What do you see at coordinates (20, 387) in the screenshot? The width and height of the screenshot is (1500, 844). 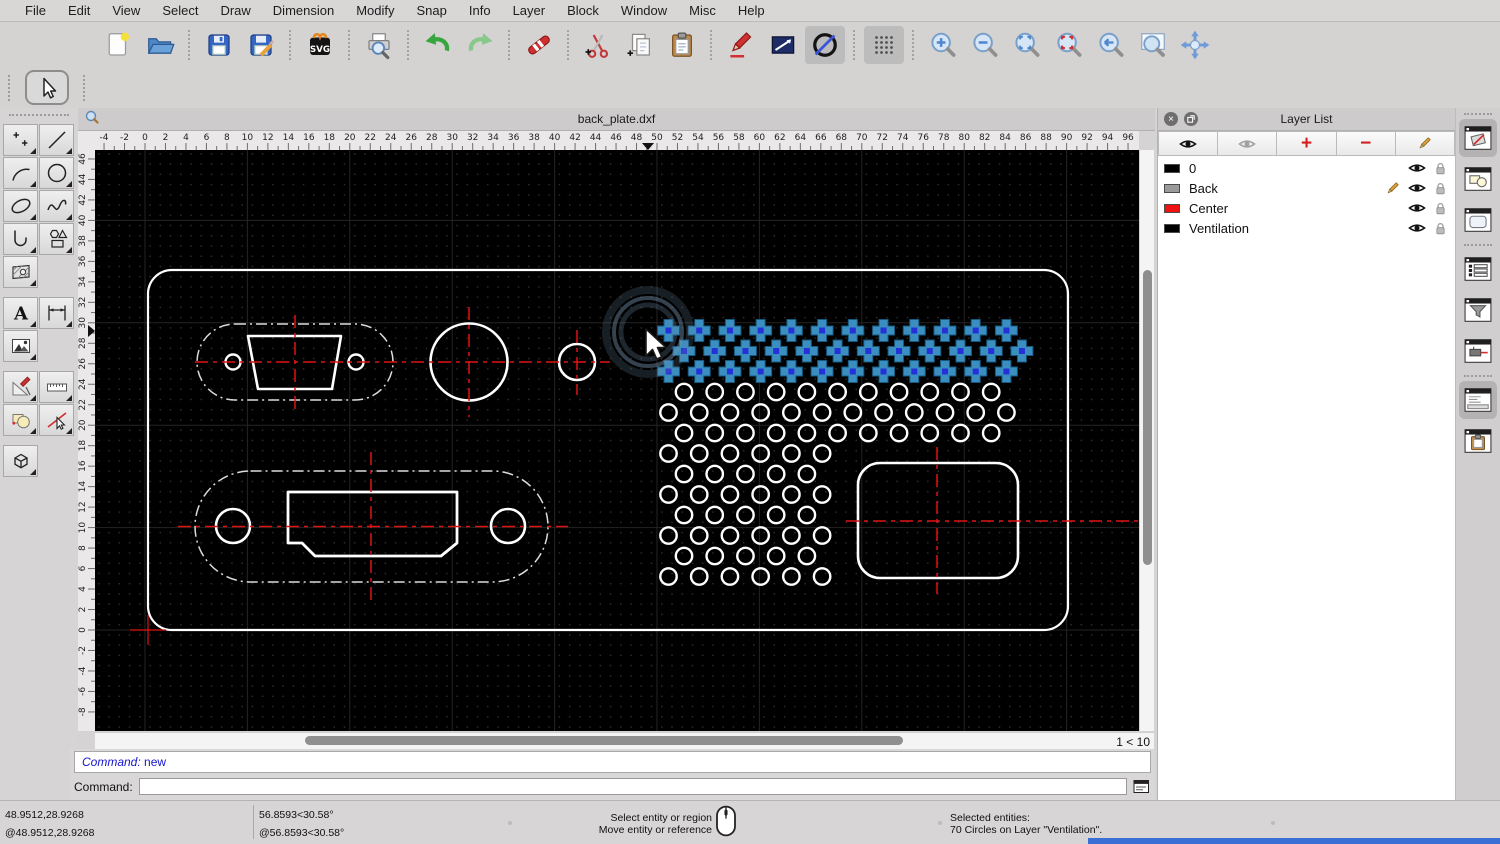 I see `modify-tool-button` at bounding box center [20, 387].